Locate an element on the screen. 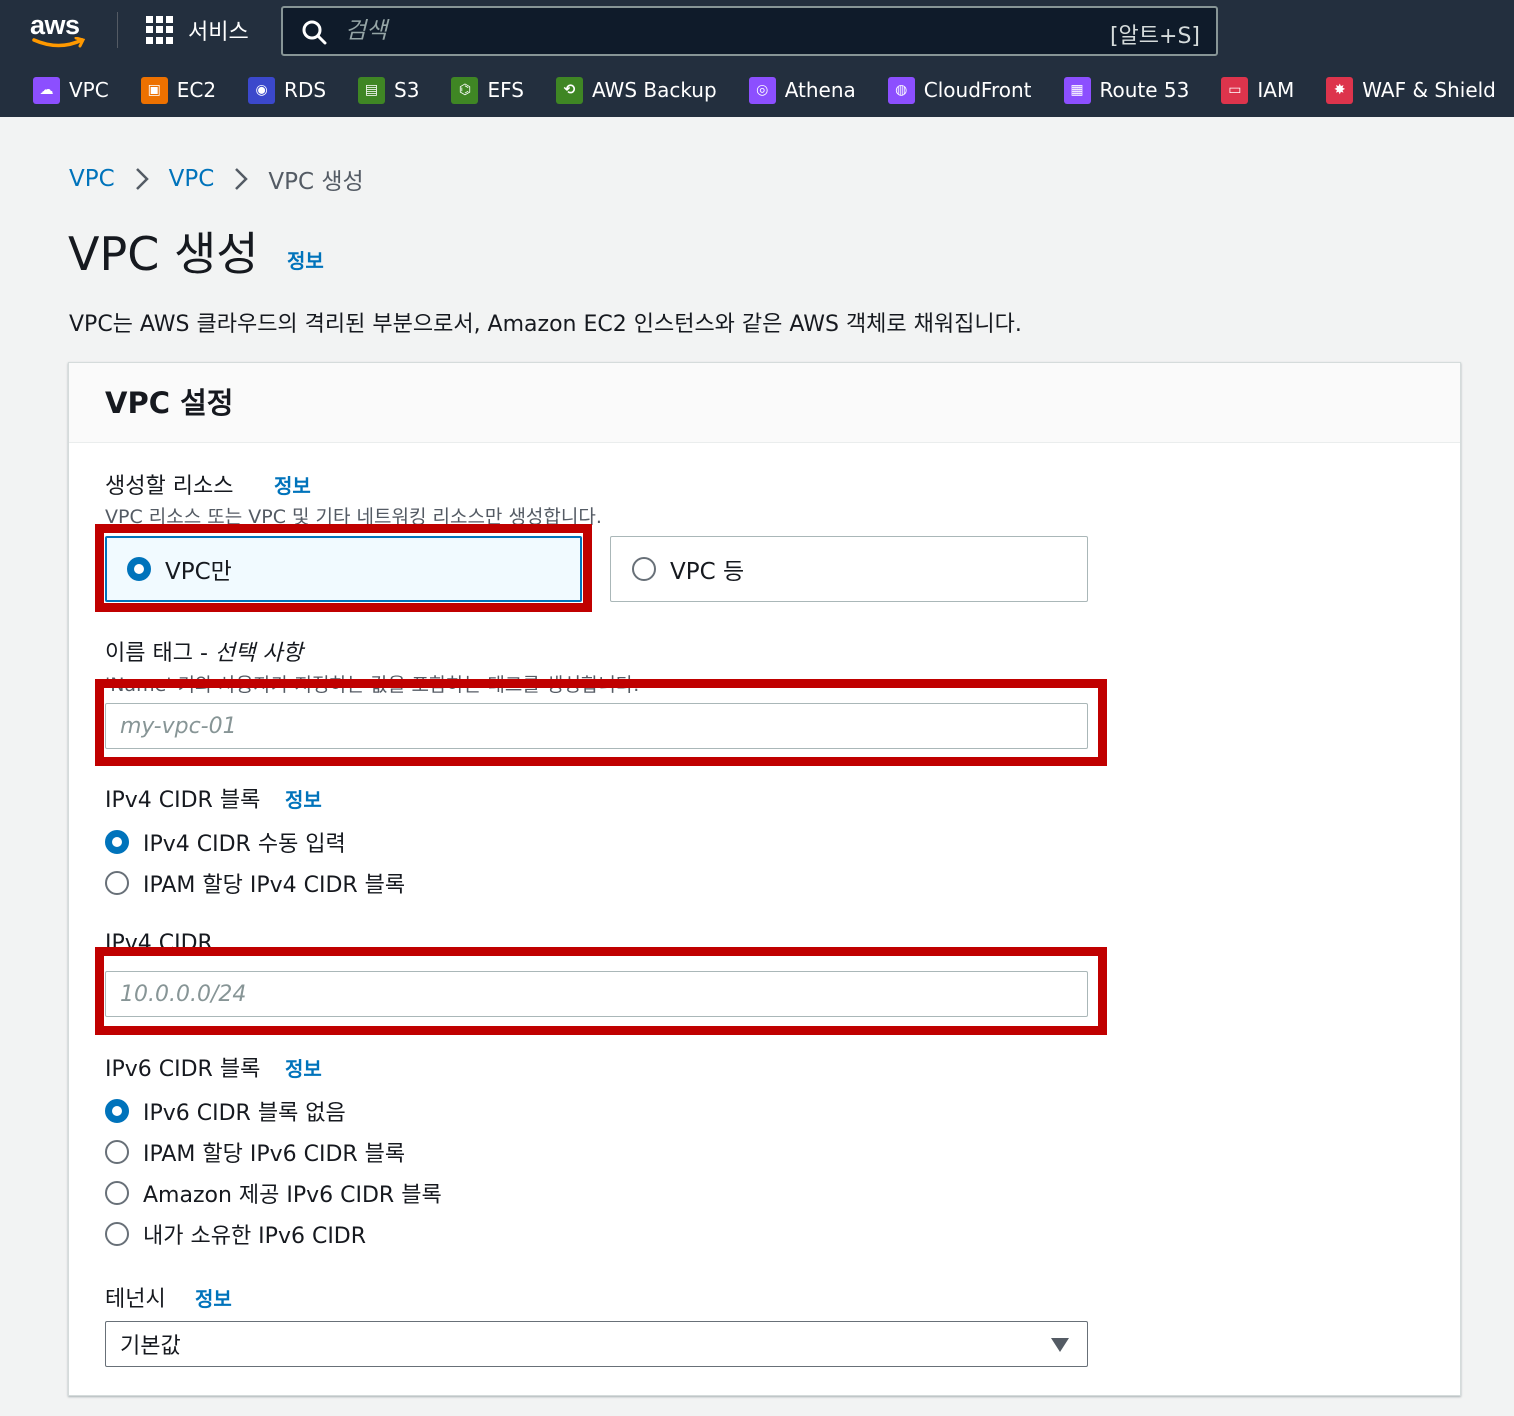  vpc-and-more-option: VPC 등 is located at coordinates (849, 569).